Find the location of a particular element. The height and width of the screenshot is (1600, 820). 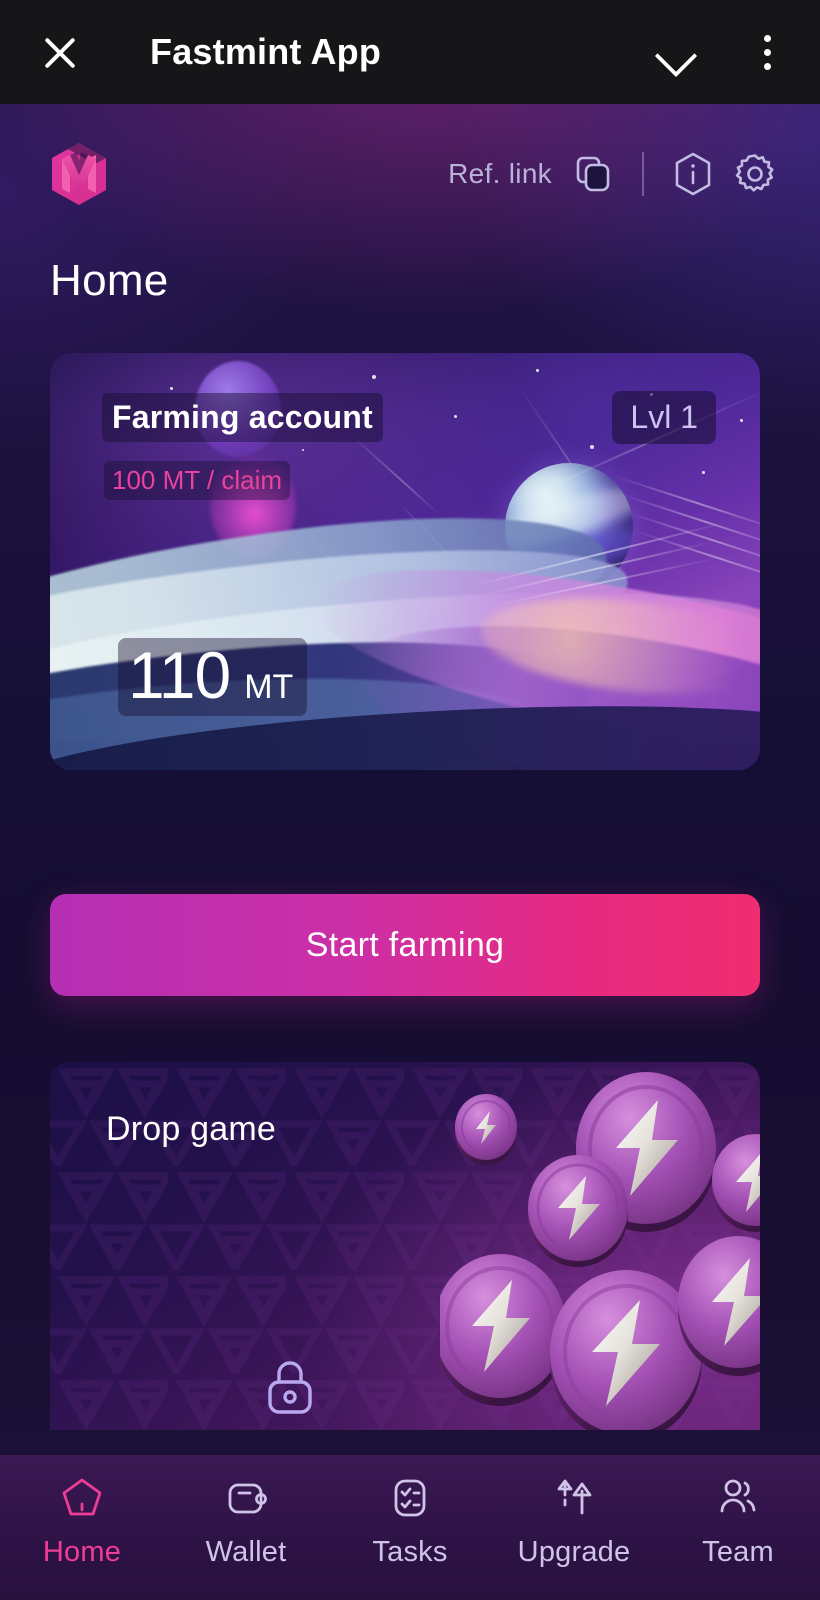

chevron-down-icon is located at coordinates (675, 52).